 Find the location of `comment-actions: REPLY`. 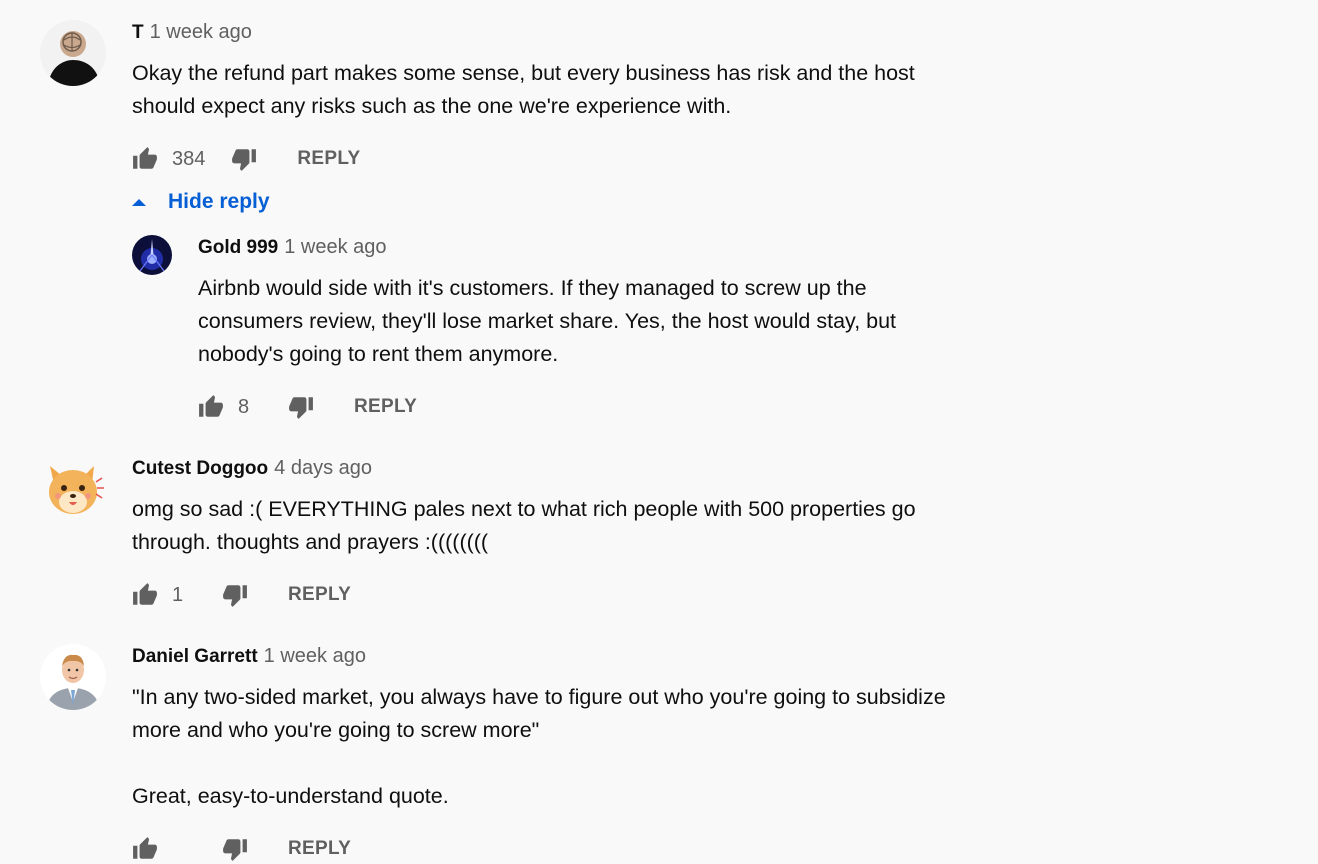

comment-actions: REPLY is located at coordinates (576, 849).